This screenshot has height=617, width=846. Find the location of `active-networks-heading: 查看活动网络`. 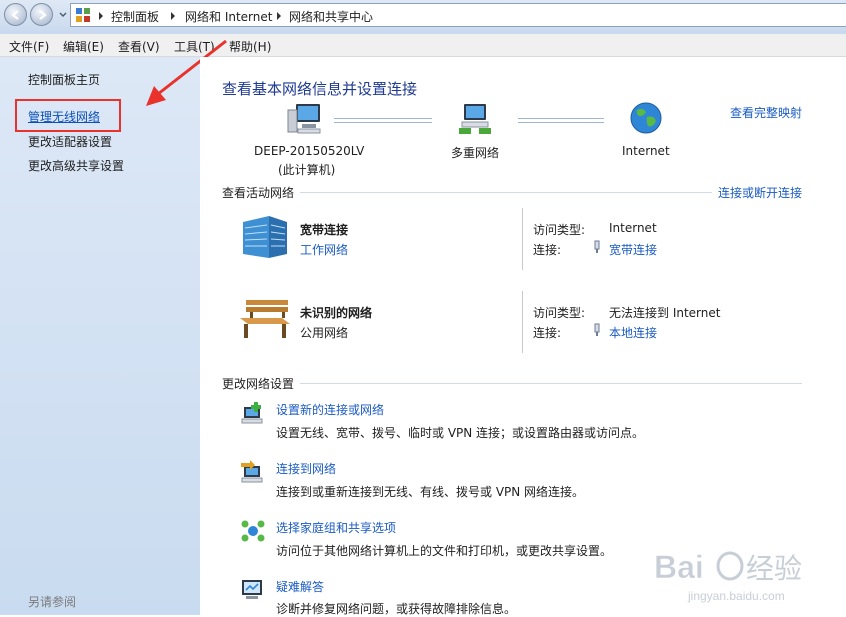

active-networks-heading: 查看活动网络 is located at coordinates (258, 193).